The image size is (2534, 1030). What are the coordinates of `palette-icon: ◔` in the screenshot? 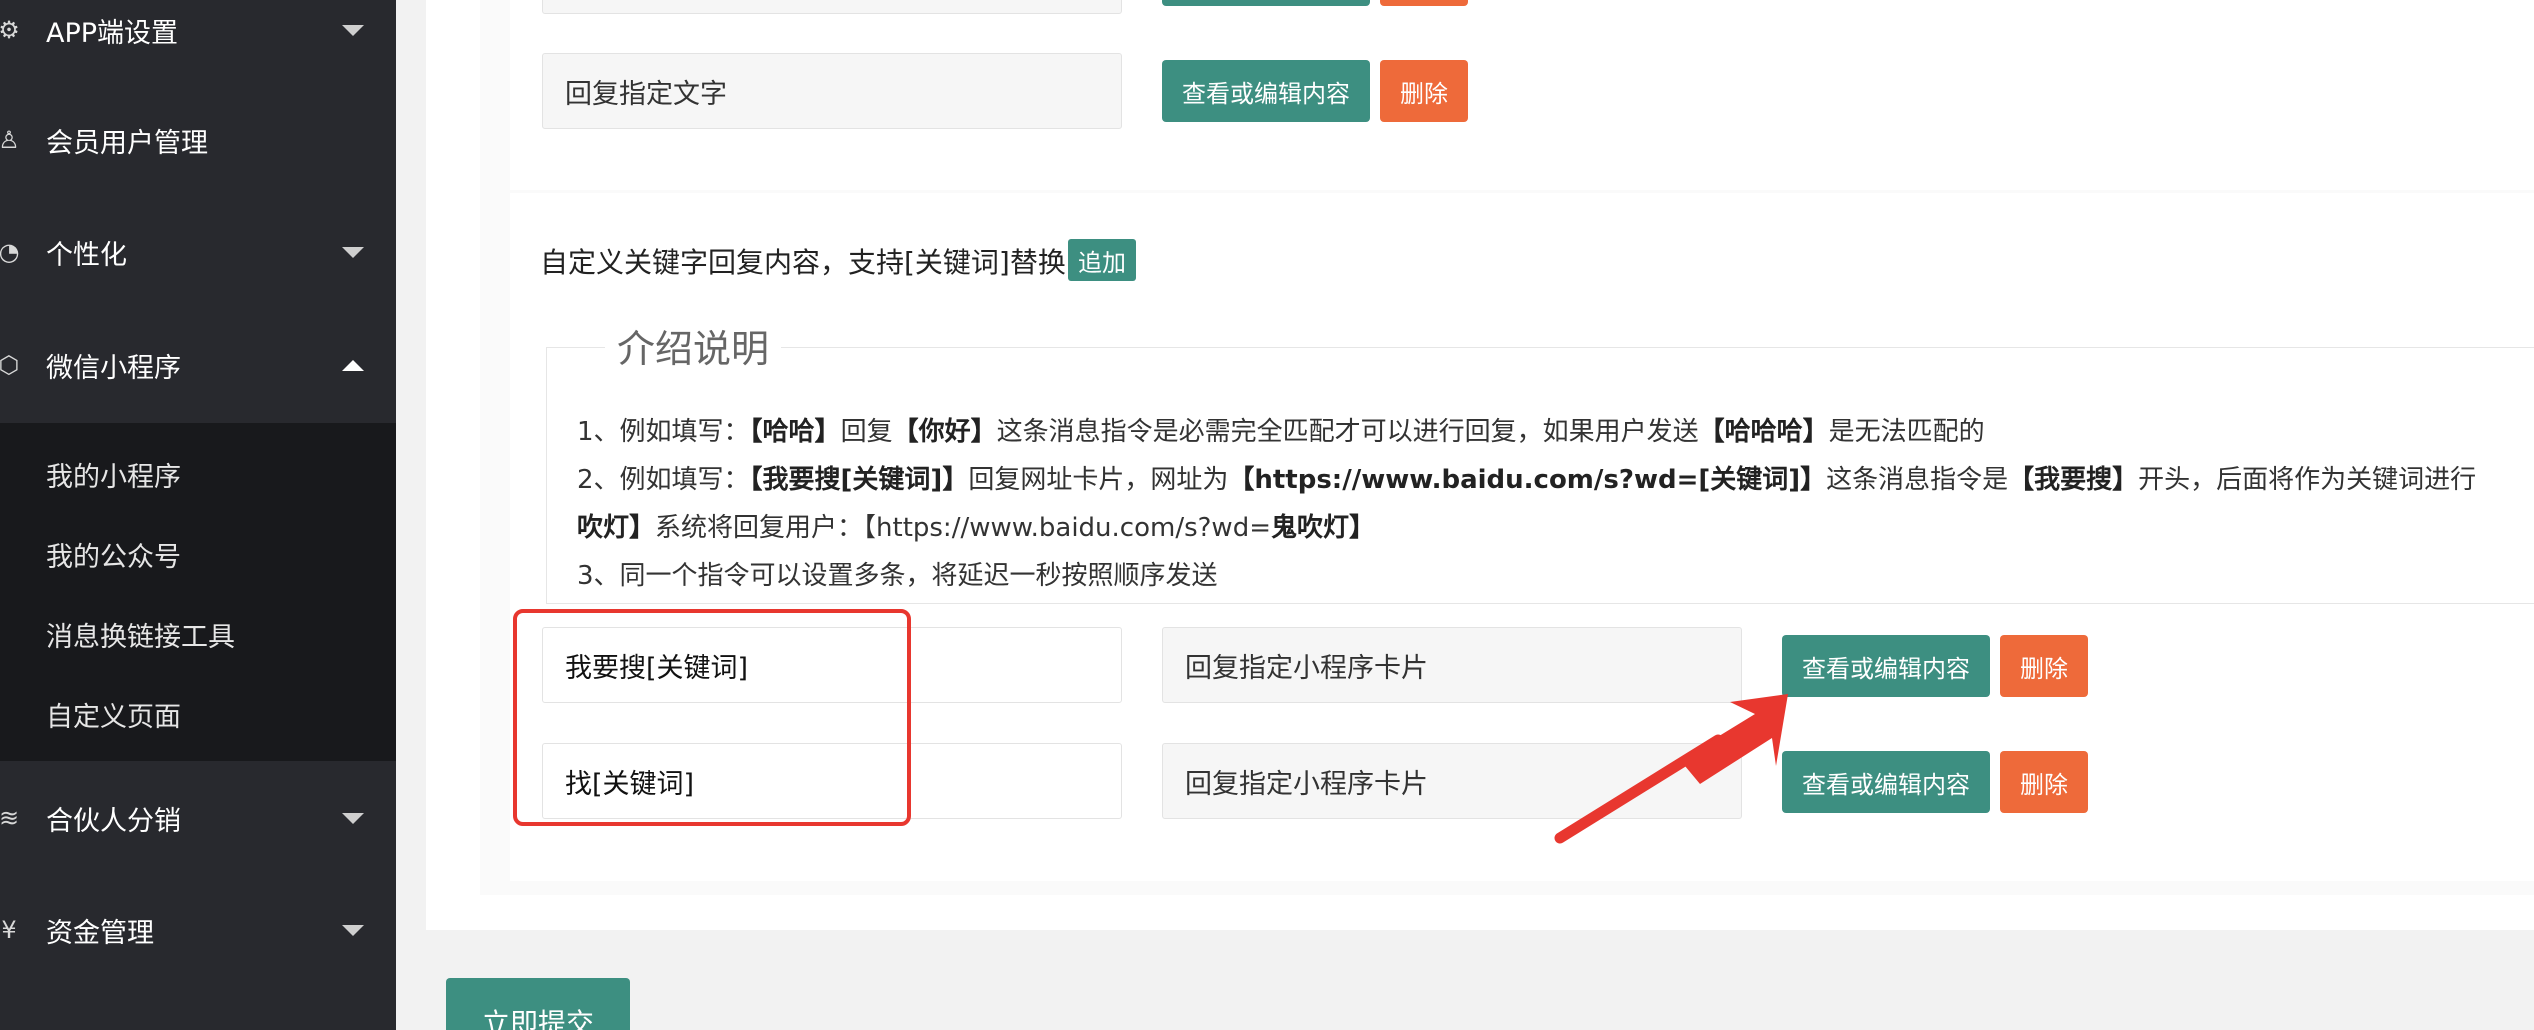 It's located at (10, 252).